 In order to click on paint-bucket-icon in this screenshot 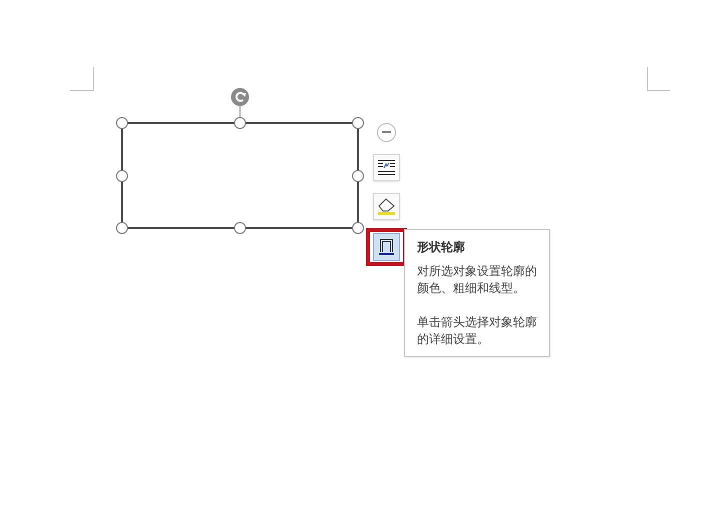, I will do `click(386, 206)`.